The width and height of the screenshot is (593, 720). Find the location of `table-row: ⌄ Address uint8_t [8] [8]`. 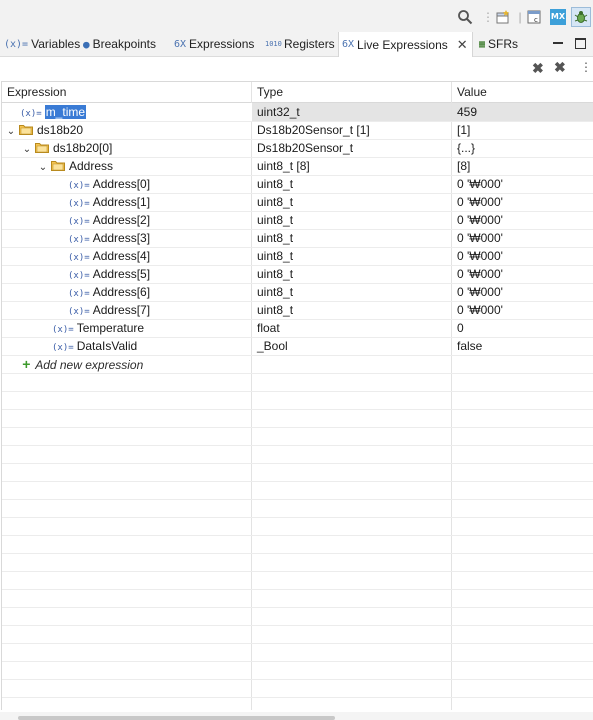

table-row: ⌄ Address uint8_t [8] [8] is located at coordinates (297, 166).